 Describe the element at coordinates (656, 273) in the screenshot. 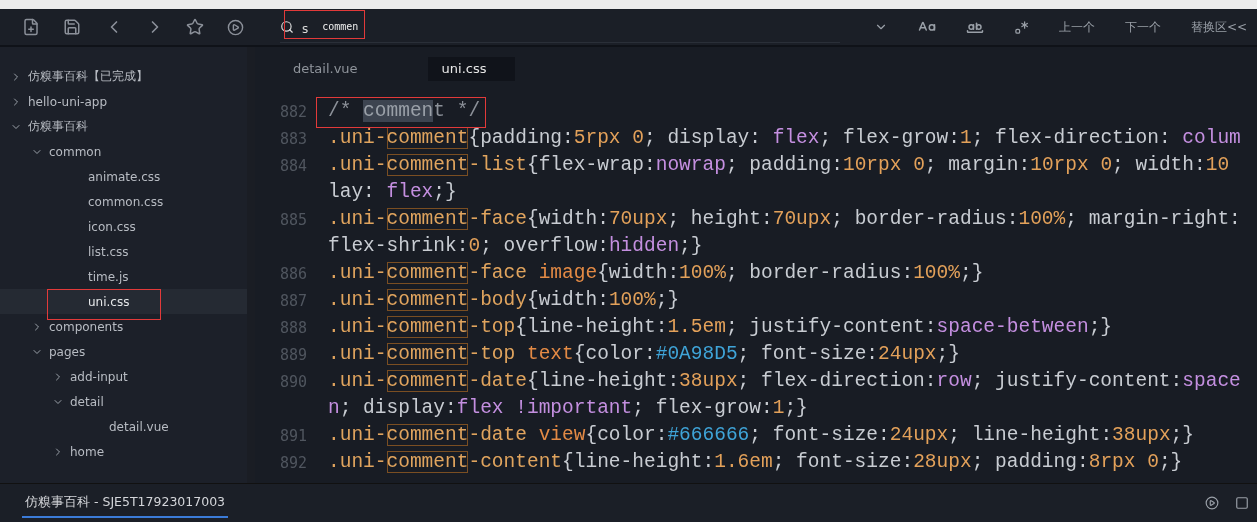

I see `code-line: .uni-comment-face image{width:100%; border-radius:100%;}` at that location.